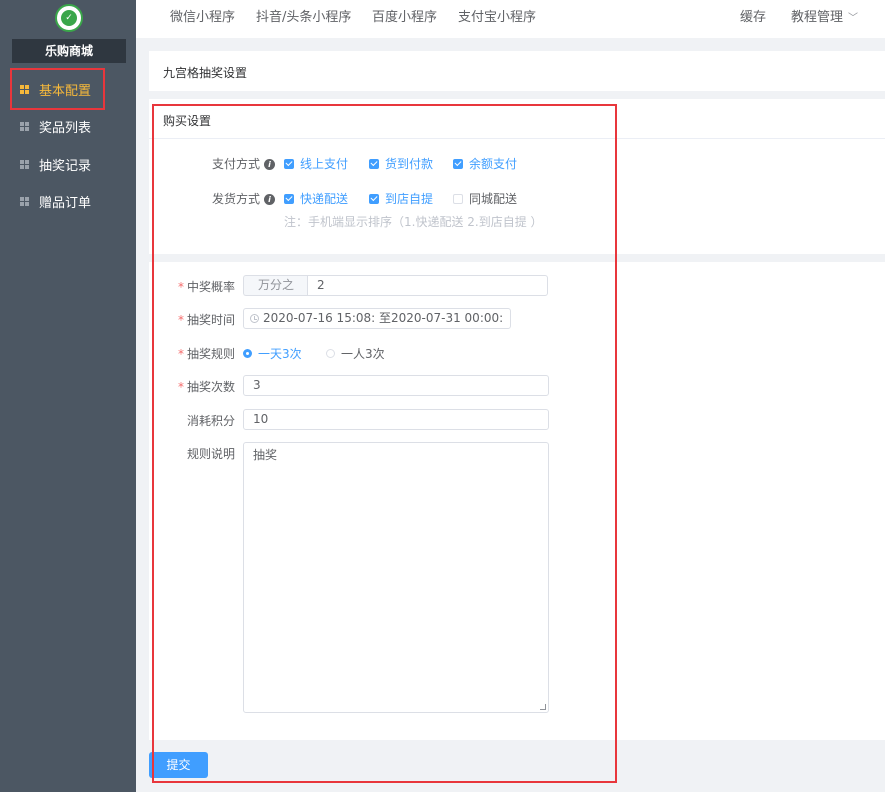 Image resolution: width=885 pixels, height=792 pixels. Describe the element at coordinates (211, 354) in the screenshot. I see `lottery-rule-label-text: 抽奖规则` at that location.